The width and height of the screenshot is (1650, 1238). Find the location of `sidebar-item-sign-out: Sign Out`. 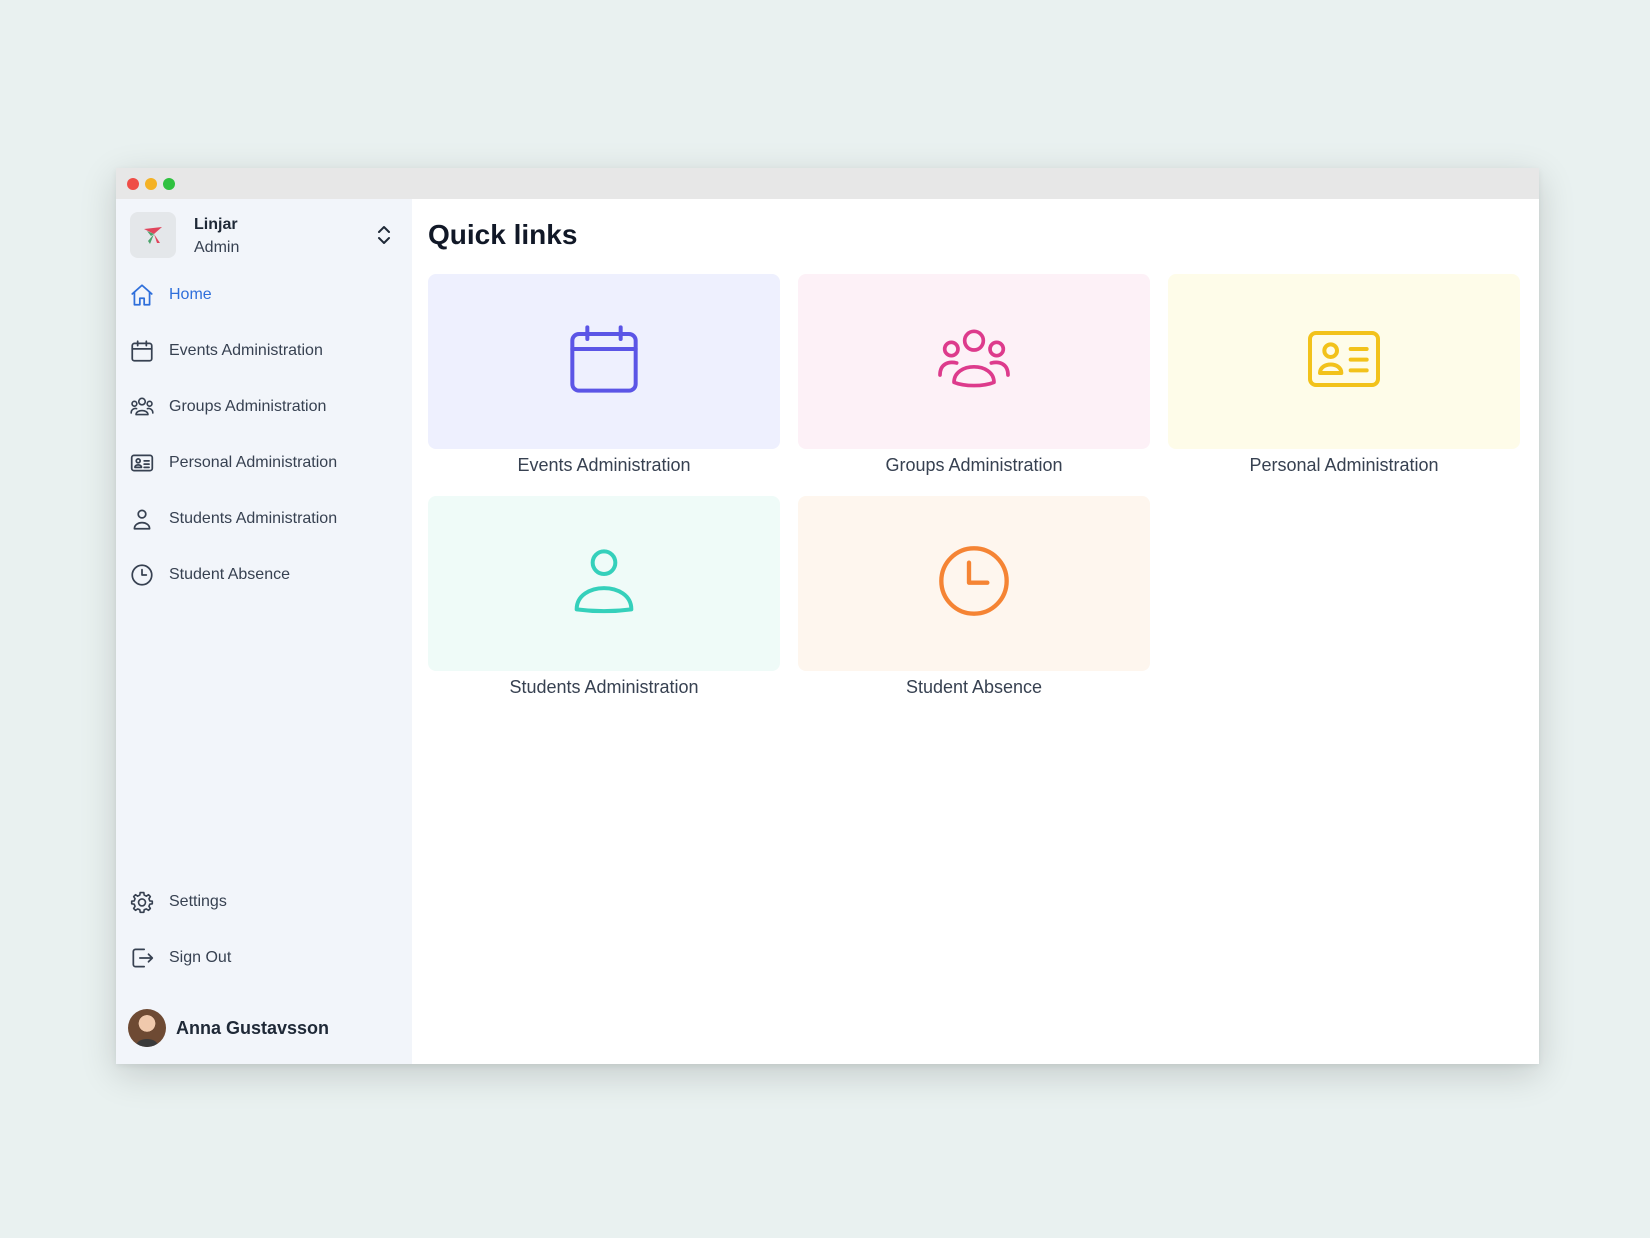

sidebar-item-sign-out: Sign Out is located at coordinates (264, 958).